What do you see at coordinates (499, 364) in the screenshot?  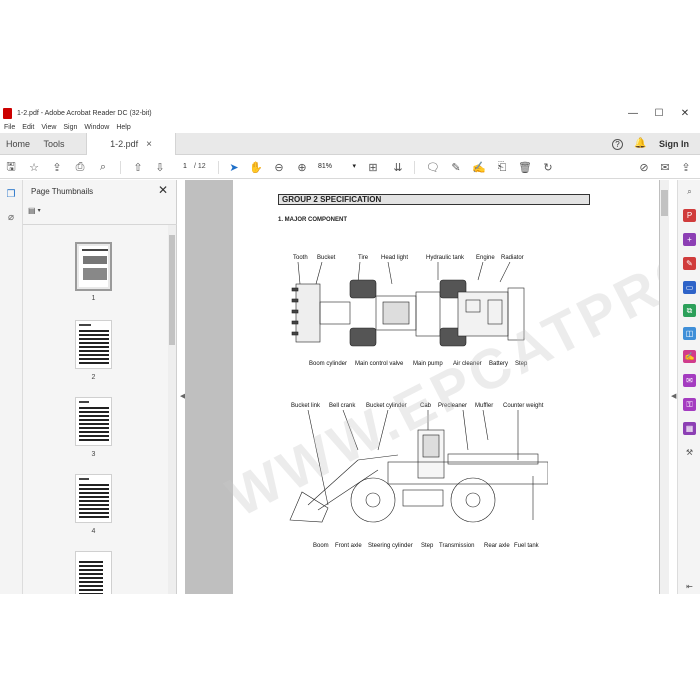 I see `label-battery: Battery` at bounding box center [499, 364].